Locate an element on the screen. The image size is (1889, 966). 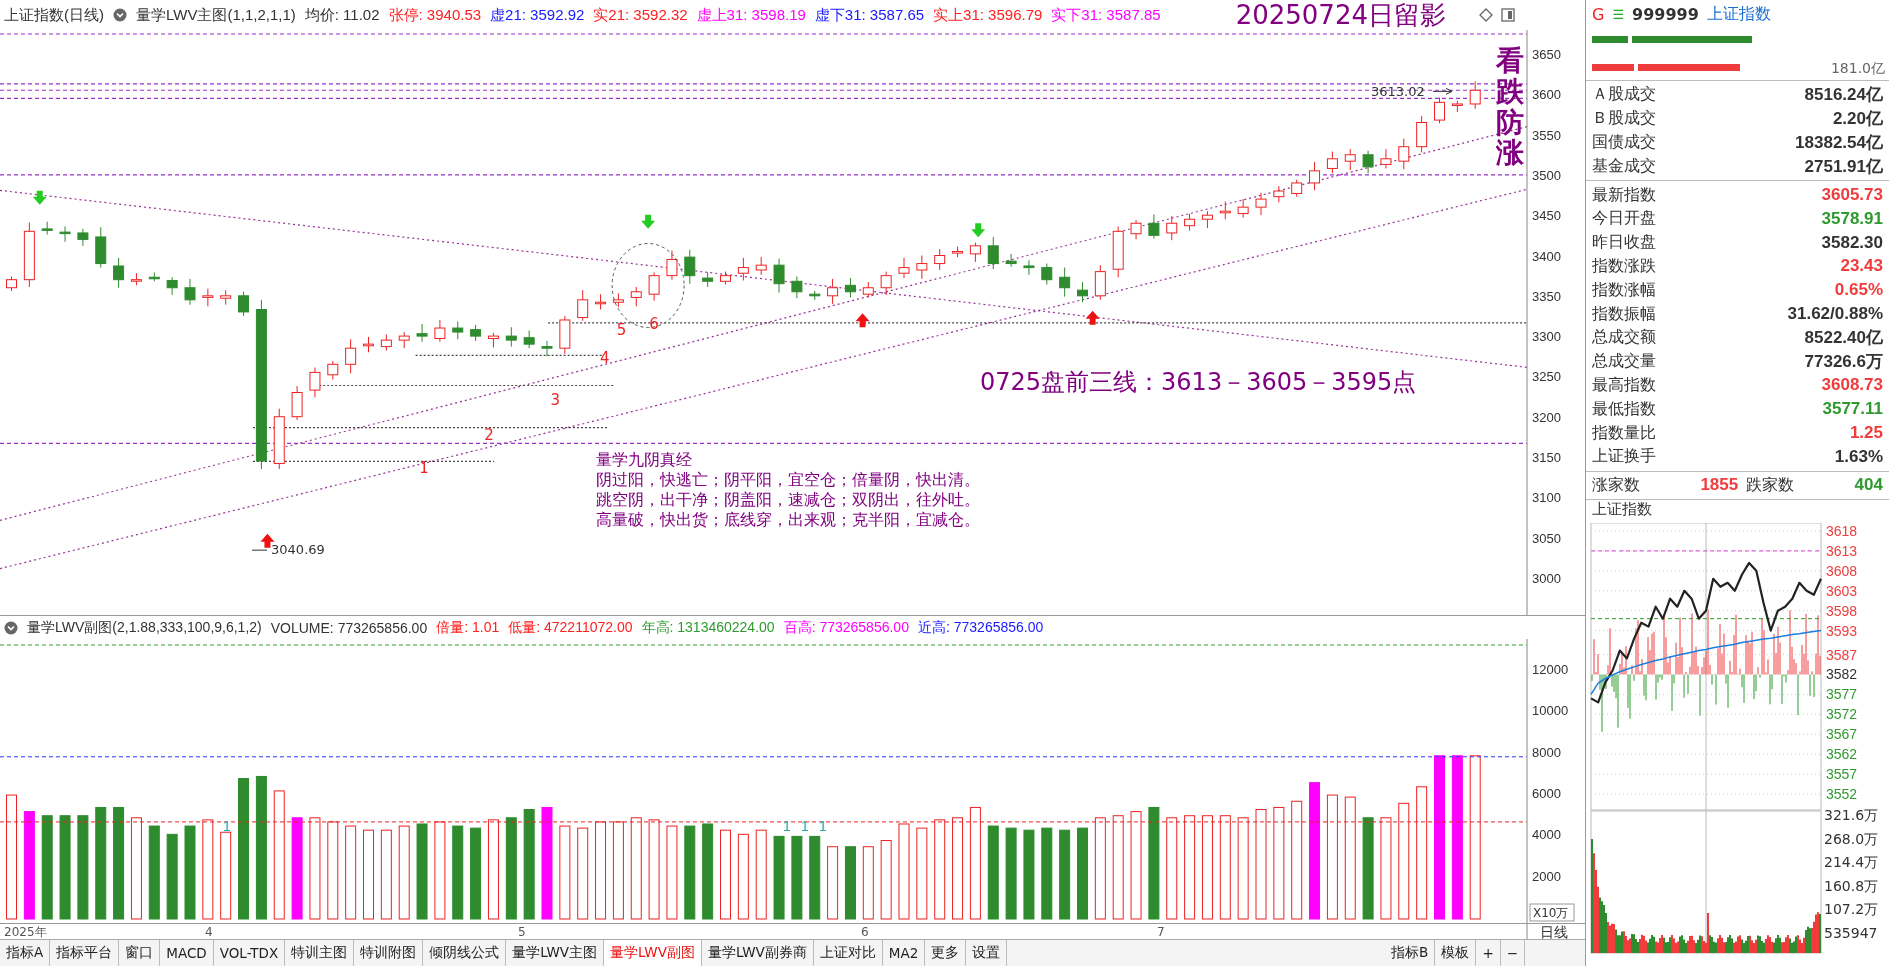
stat-value: 3605.73 is located at coordinates (1852, 195).